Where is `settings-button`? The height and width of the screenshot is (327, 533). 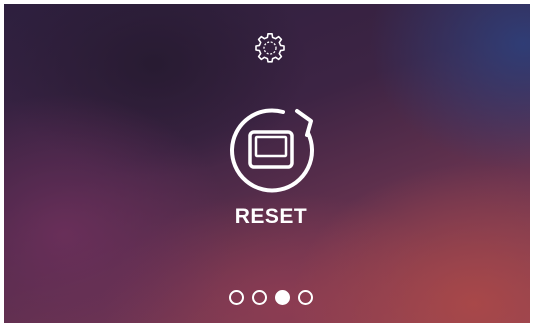
settings-button is located at coordinates (270, 48).